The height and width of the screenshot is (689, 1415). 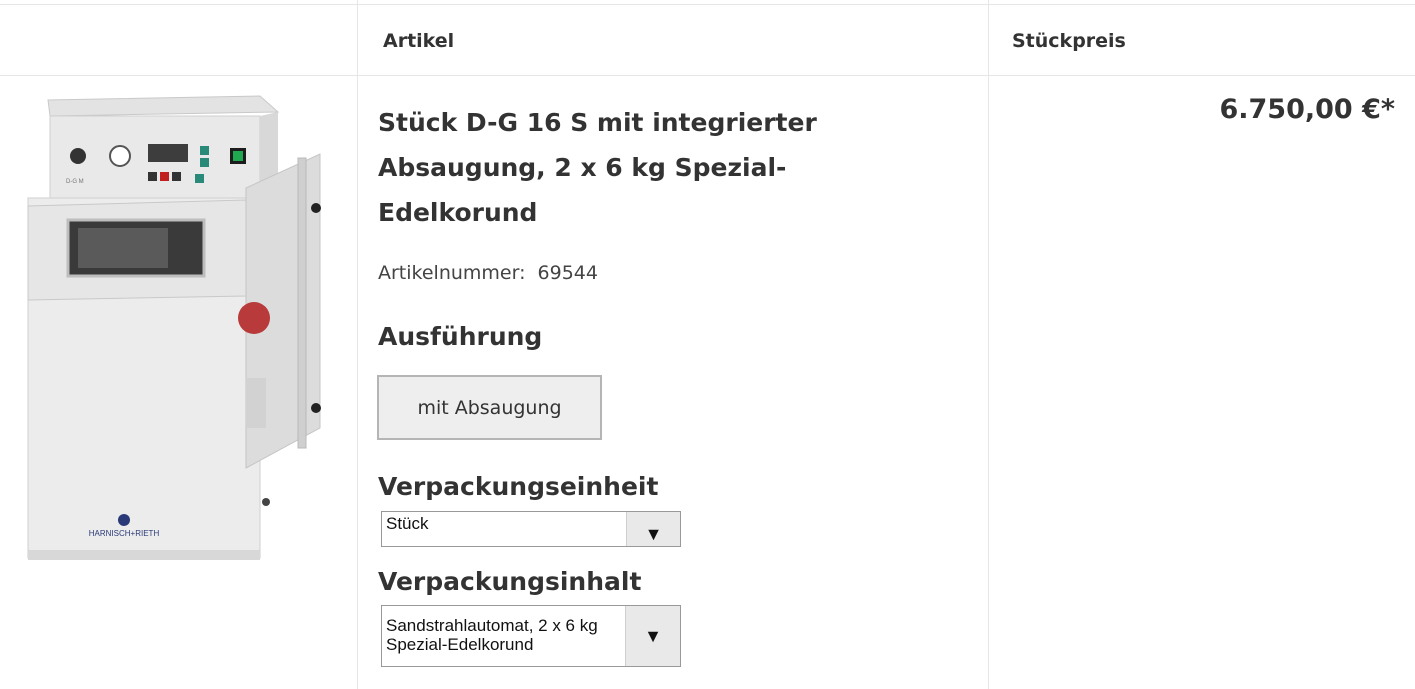 What do you see at coordinates (452, 273) in the screenshot?
I see `article-number-label: Artikelnummer:` at bounding box center [452, 273].